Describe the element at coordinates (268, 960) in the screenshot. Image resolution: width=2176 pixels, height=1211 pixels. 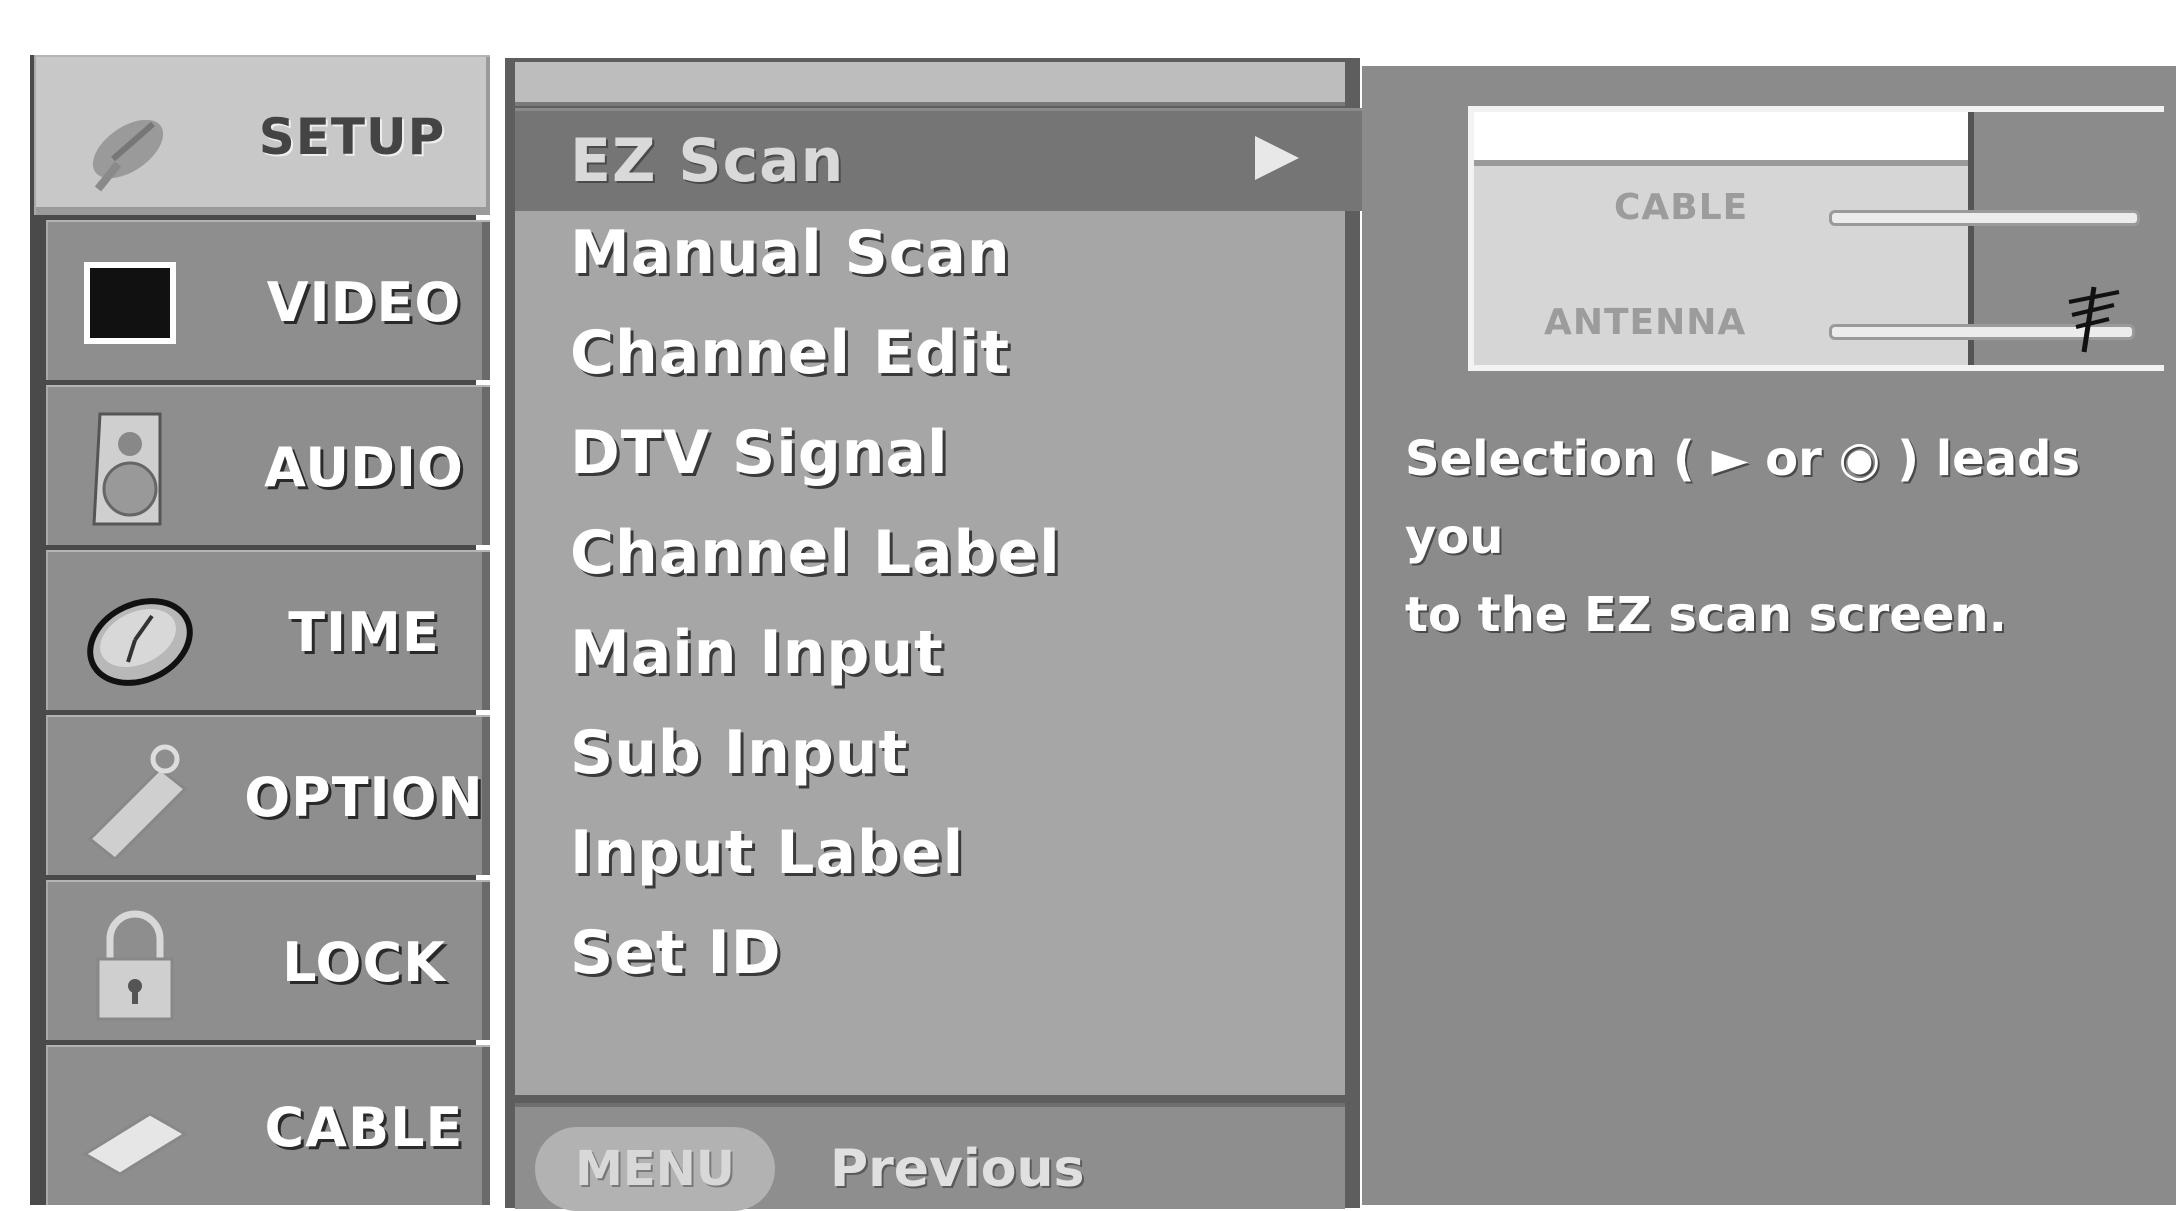
I see `category-lock: LOCK` at that location.